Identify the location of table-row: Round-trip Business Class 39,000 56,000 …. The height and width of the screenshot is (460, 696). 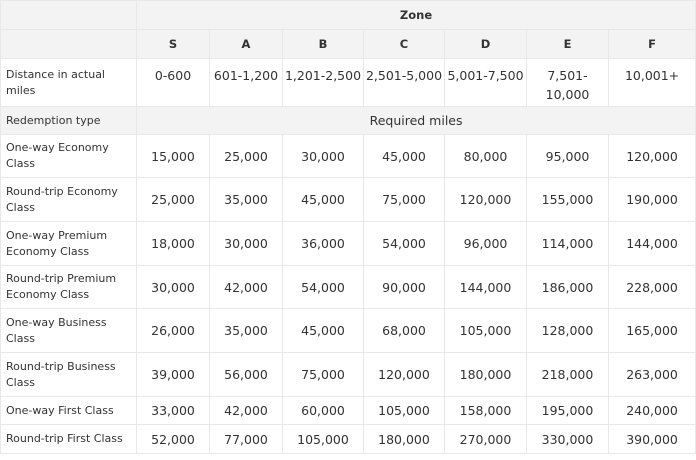
(348, 374).